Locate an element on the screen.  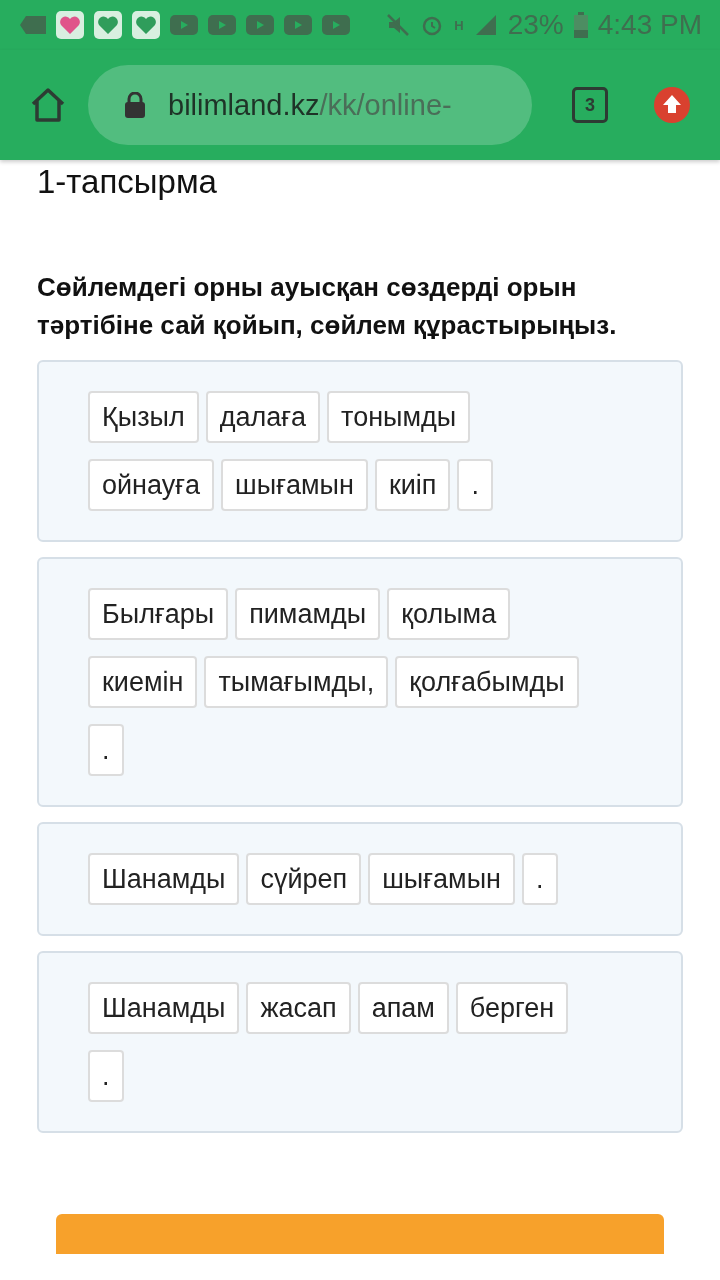
clock: 4:43 PM is located at coordinates (649, 25).